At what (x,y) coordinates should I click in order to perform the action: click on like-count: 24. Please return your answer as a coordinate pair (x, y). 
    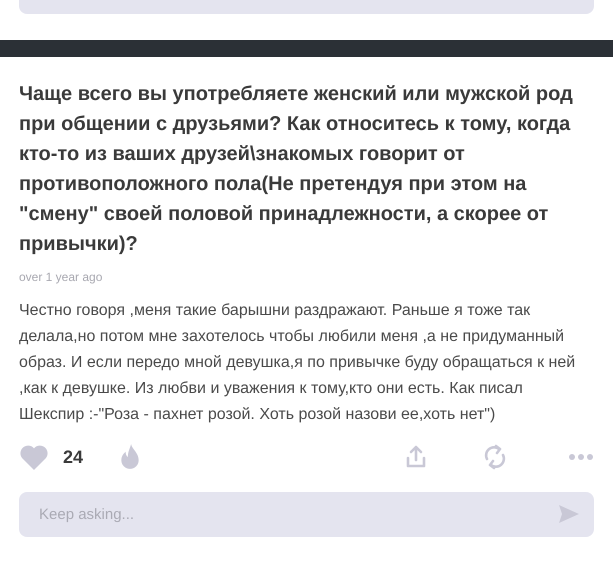
    Looking at the image, I should click on (73, 457).